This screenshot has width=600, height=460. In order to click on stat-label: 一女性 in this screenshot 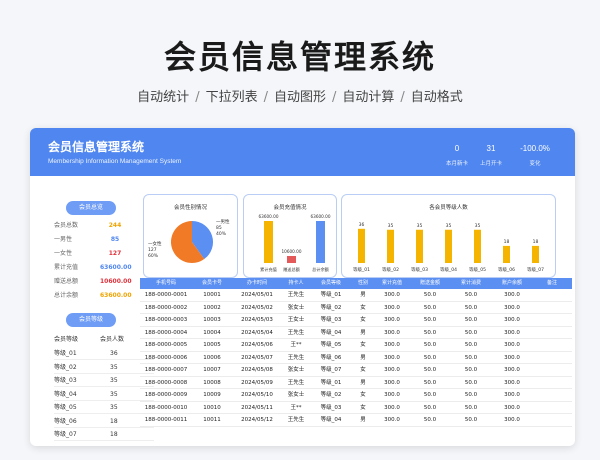, I will do `click(63, 253)`.